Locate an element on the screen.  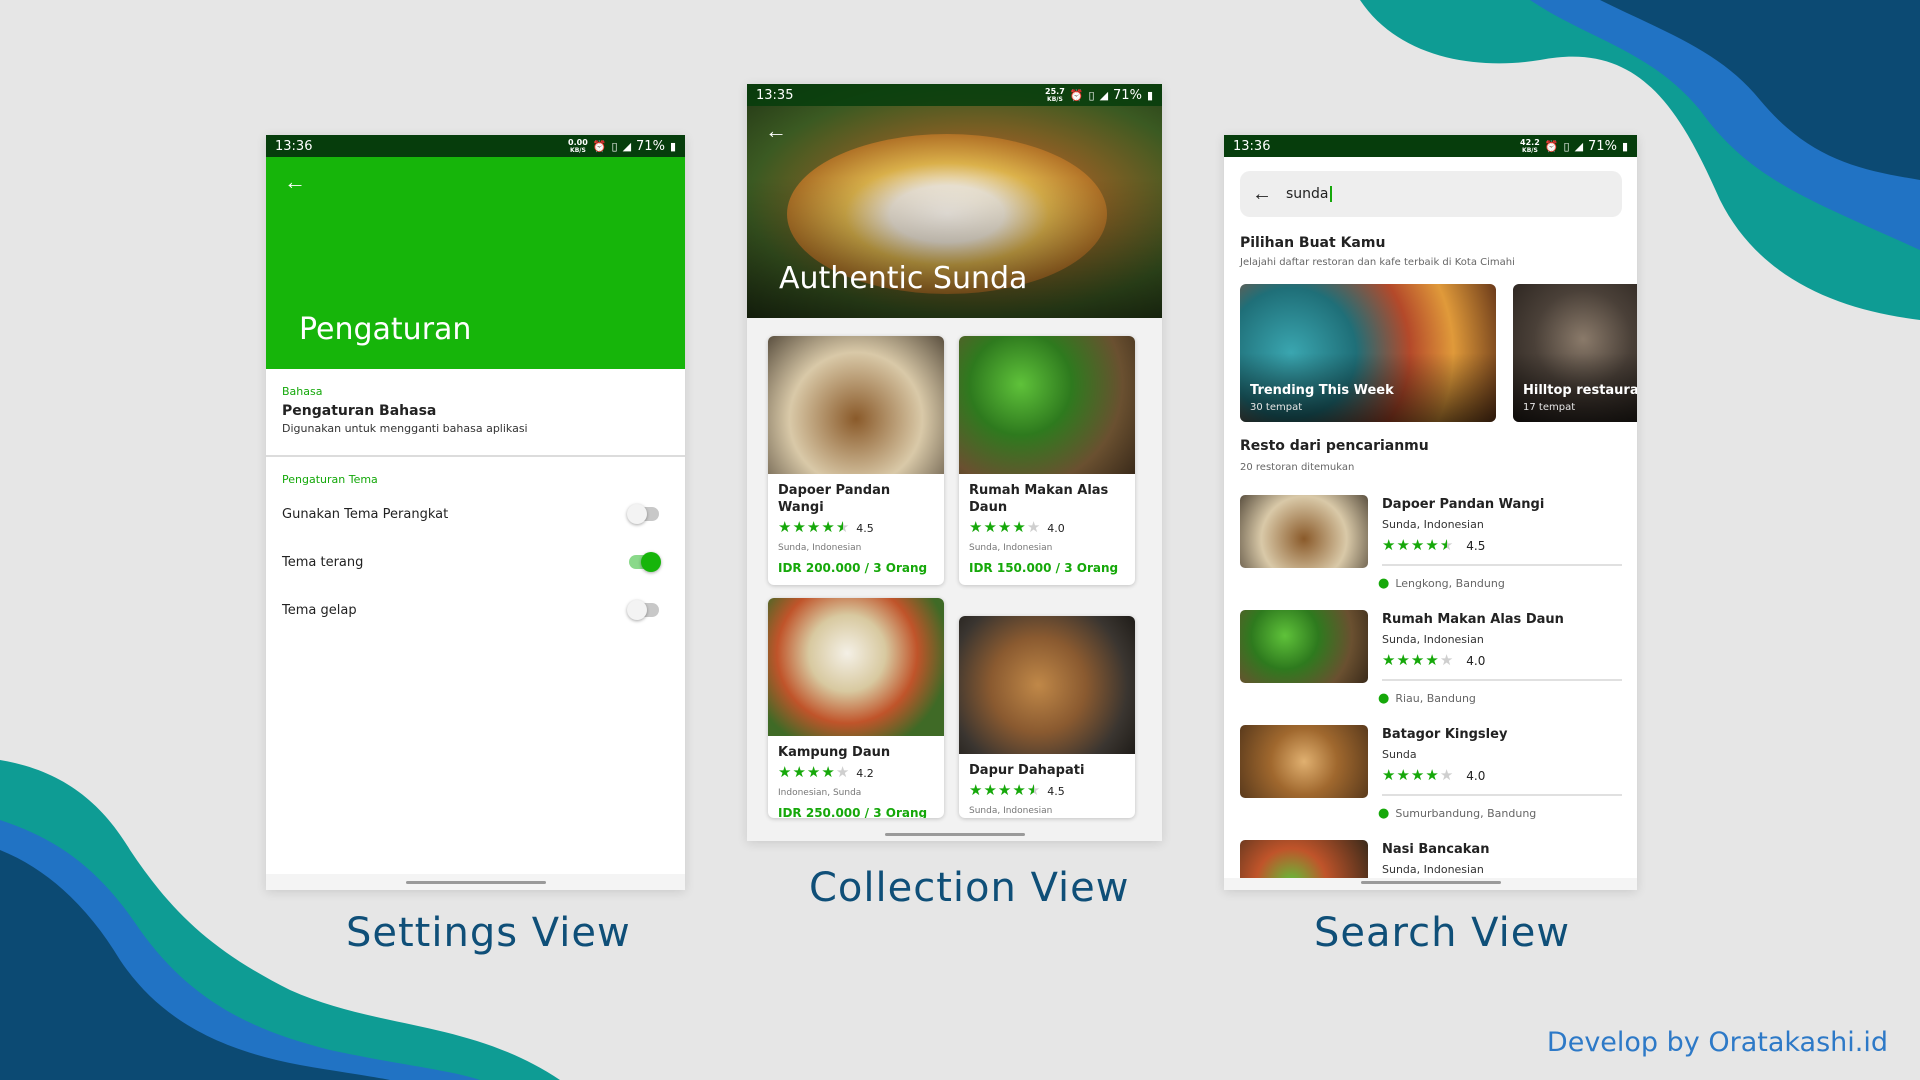
vibrate-icon: ▯ is located at coordinates (614, 146).